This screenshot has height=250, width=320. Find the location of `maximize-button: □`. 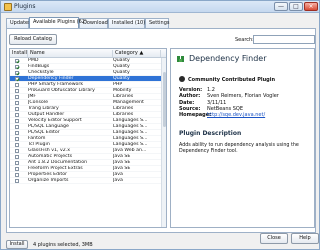

maximize-button: □ is located at coordinates (296, 6).